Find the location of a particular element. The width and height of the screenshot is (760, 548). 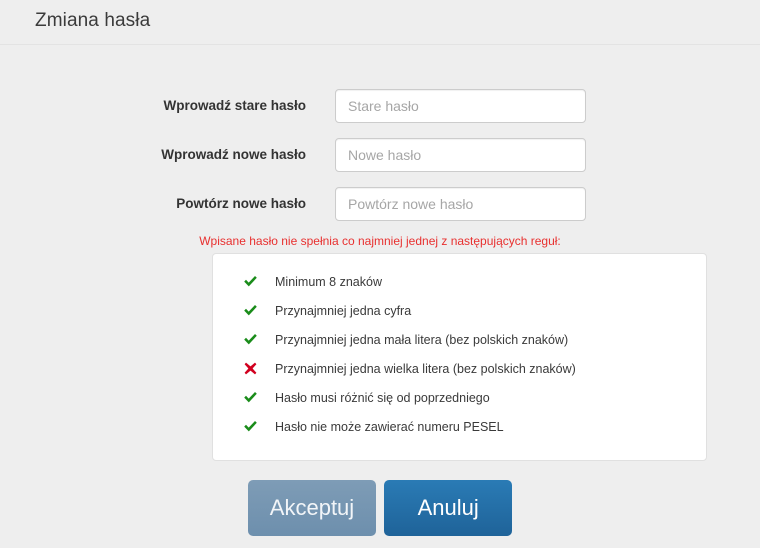

input-new-password is located at coordinates (460, 155).